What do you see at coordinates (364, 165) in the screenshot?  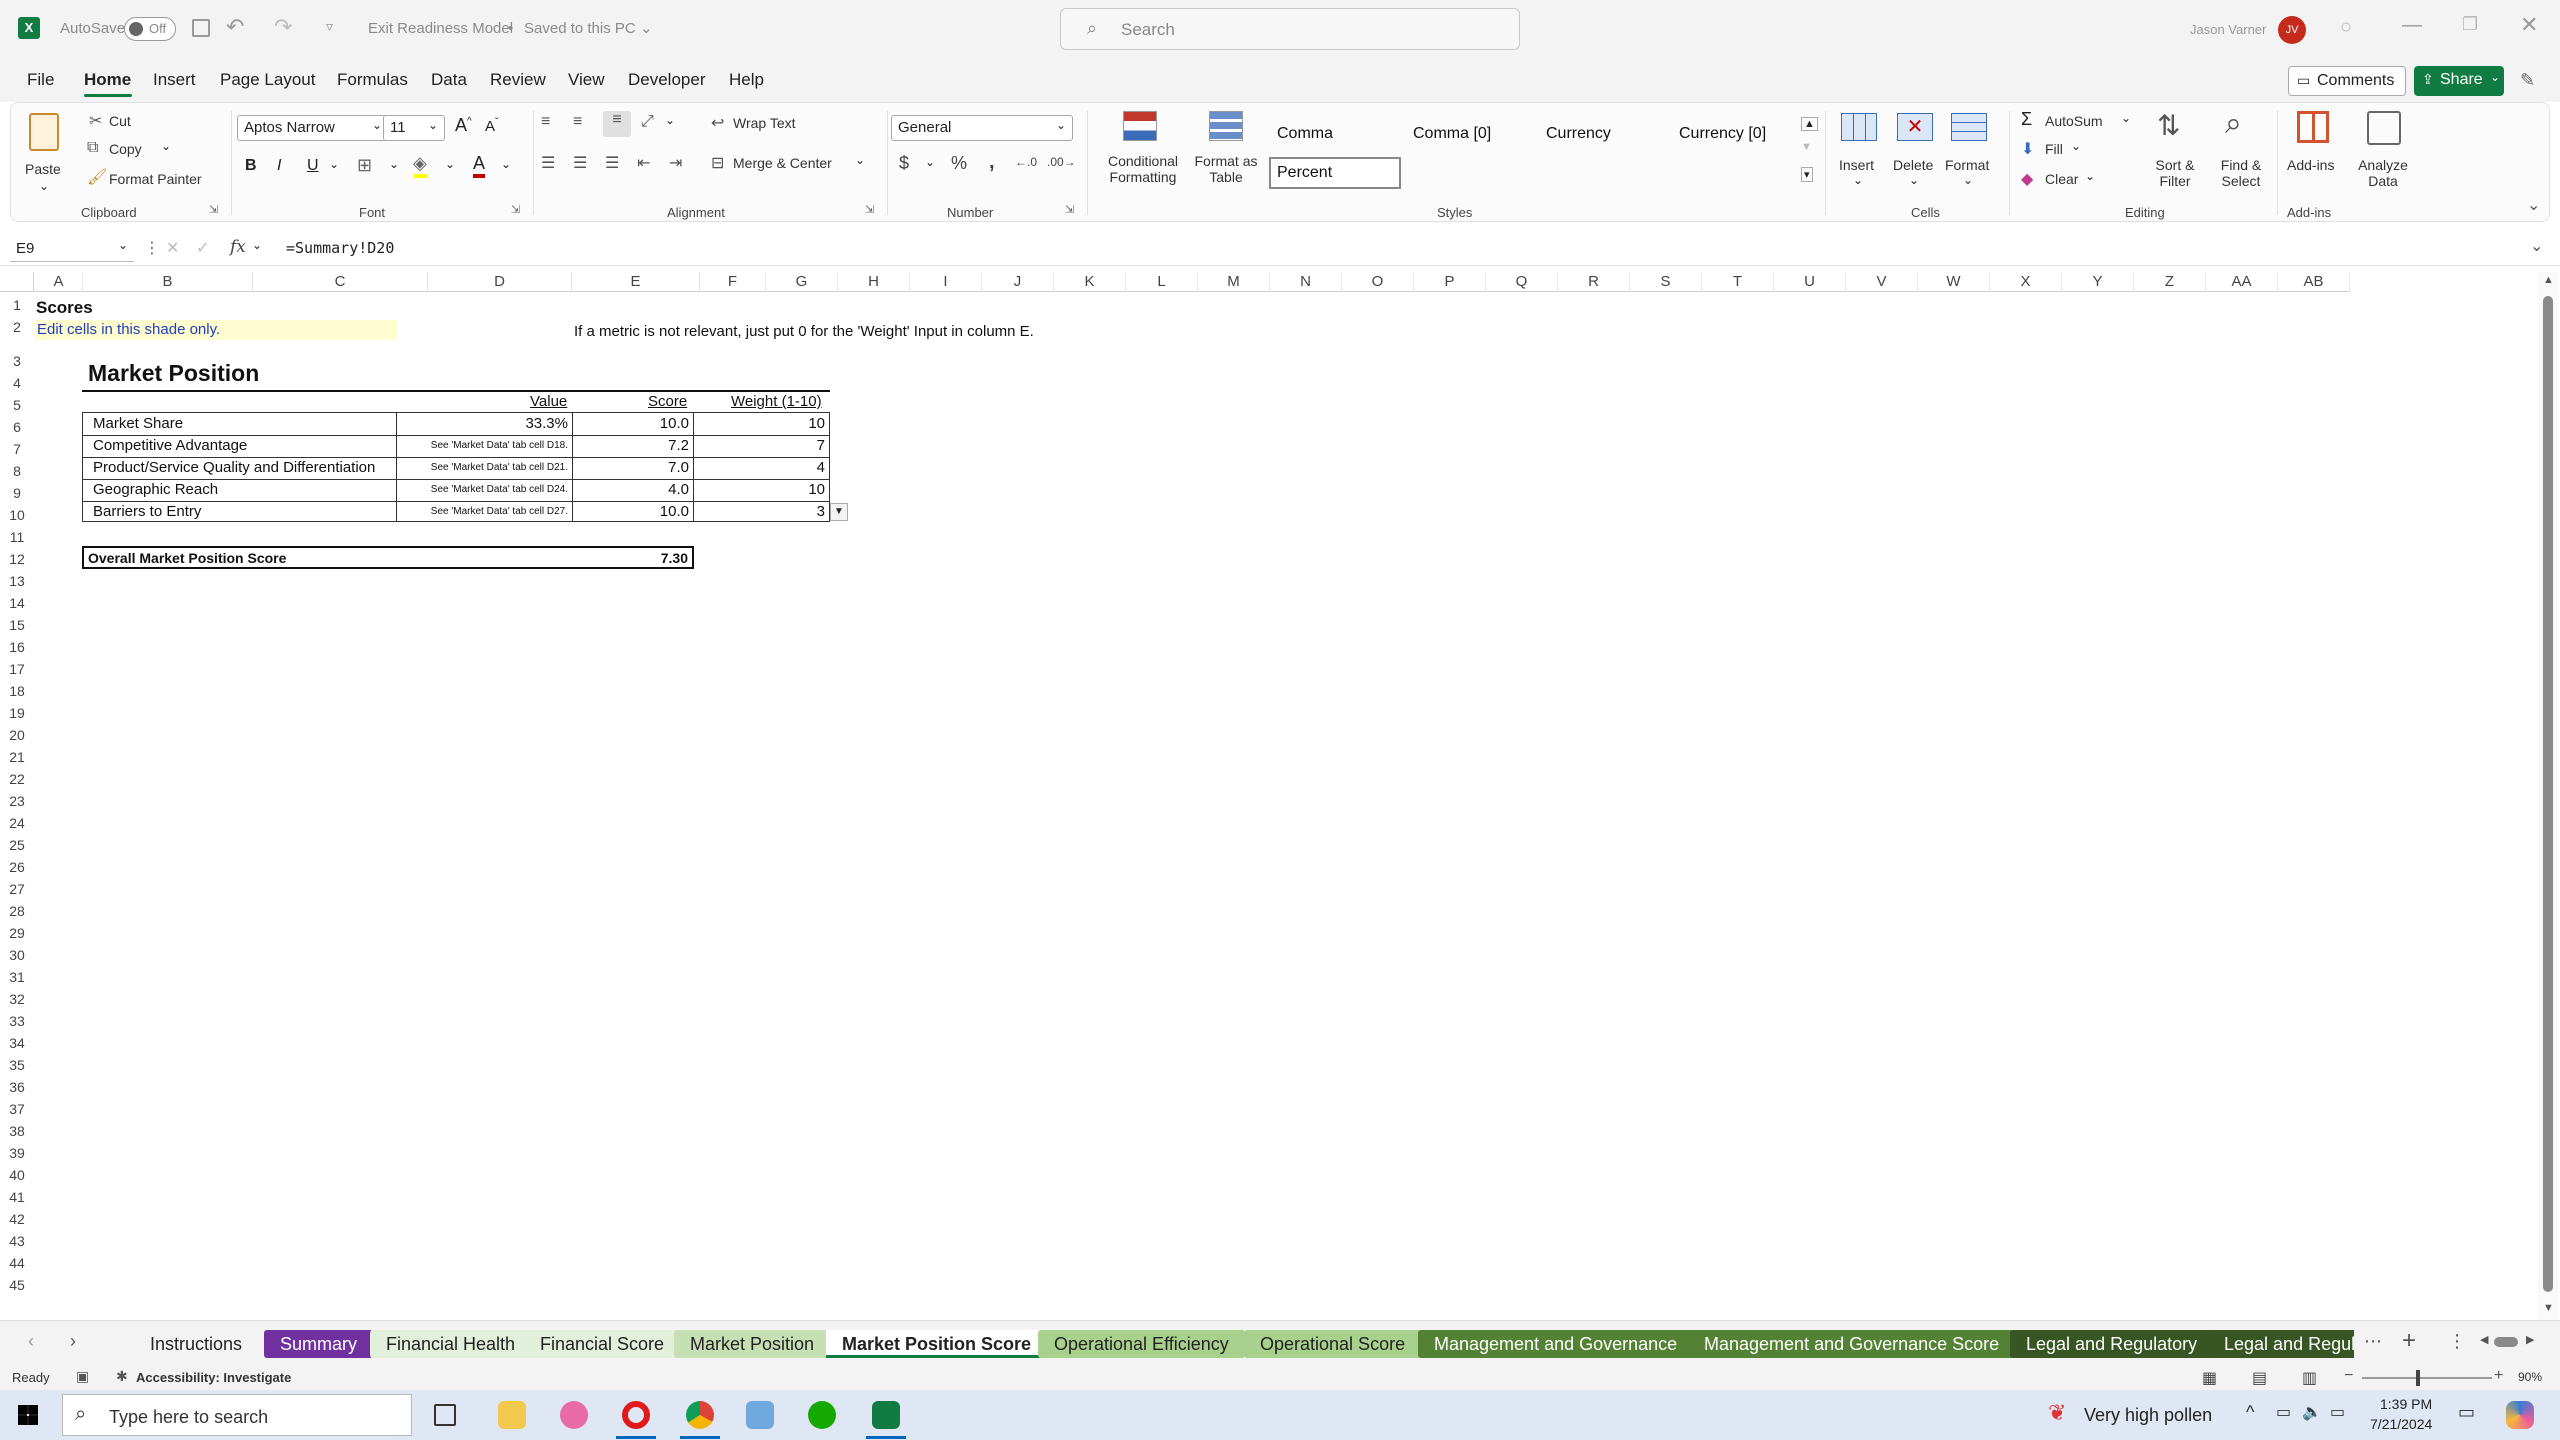 I see `borders-icon: ⊞` at bounding box center [364, 165].